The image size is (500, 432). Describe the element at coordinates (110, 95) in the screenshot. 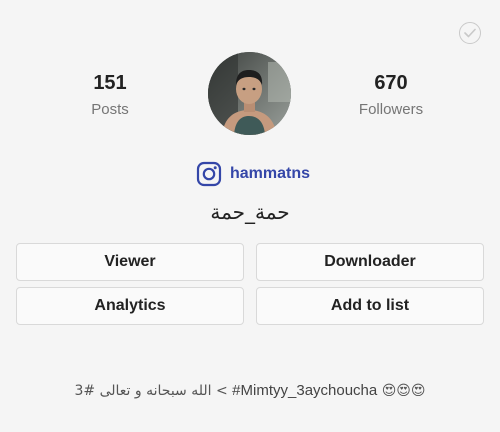

I see `posts-stat: 151 Posts` at that location.